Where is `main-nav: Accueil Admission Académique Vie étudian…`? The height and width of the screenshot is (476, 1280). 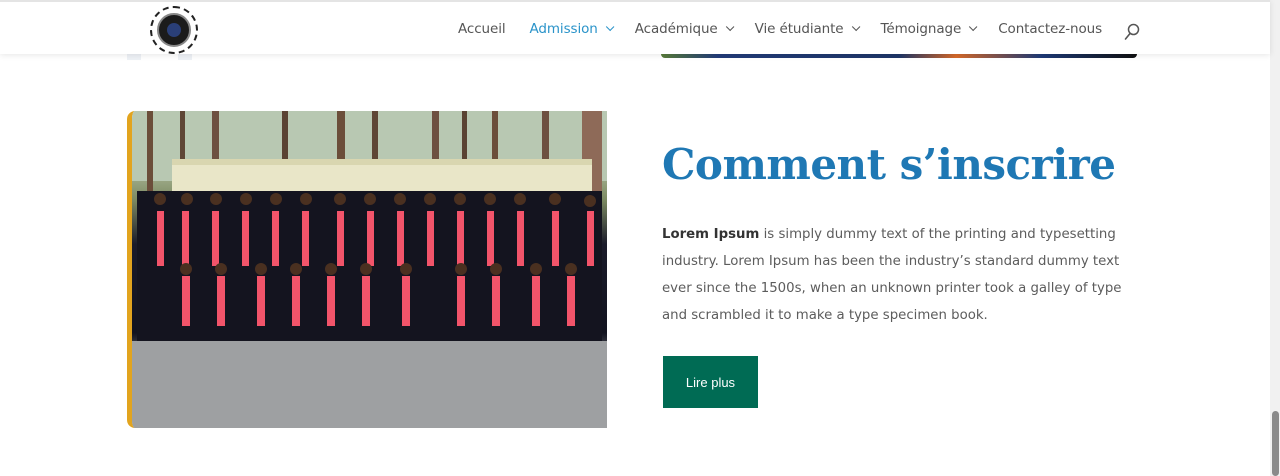
main-nav: Accueil Admission Académique Vie étudian… is located at coordinates (792, 29).